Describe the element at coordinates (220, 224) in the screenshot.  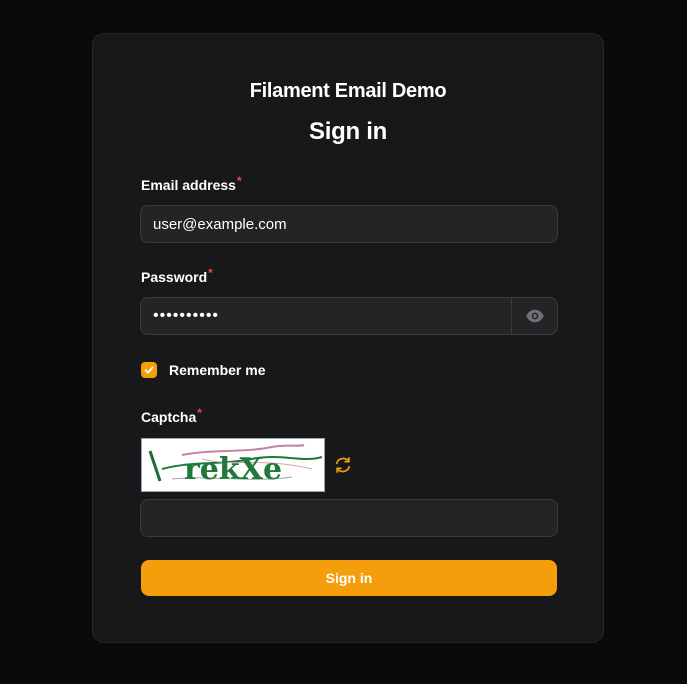
I see `email-value: user@example.com` at that location.